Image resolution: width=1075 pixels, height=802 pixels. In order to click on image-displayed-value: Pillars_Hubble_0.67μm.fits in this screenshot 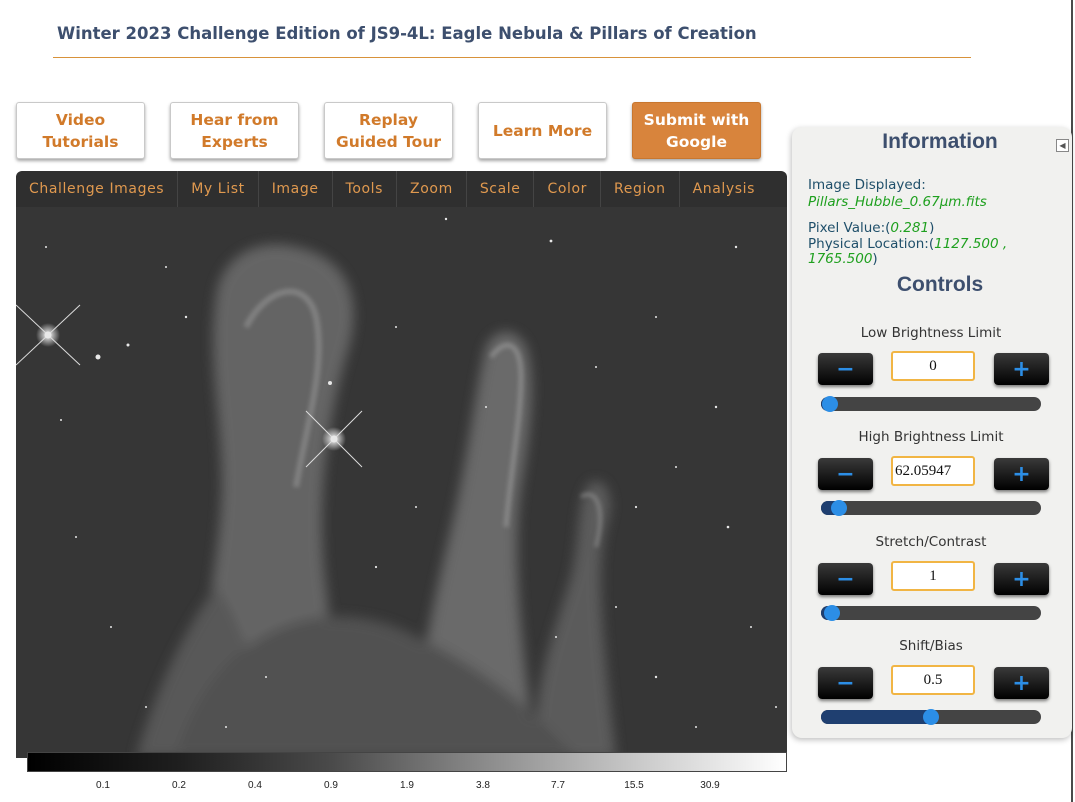, I will do `click(897, 202)`.